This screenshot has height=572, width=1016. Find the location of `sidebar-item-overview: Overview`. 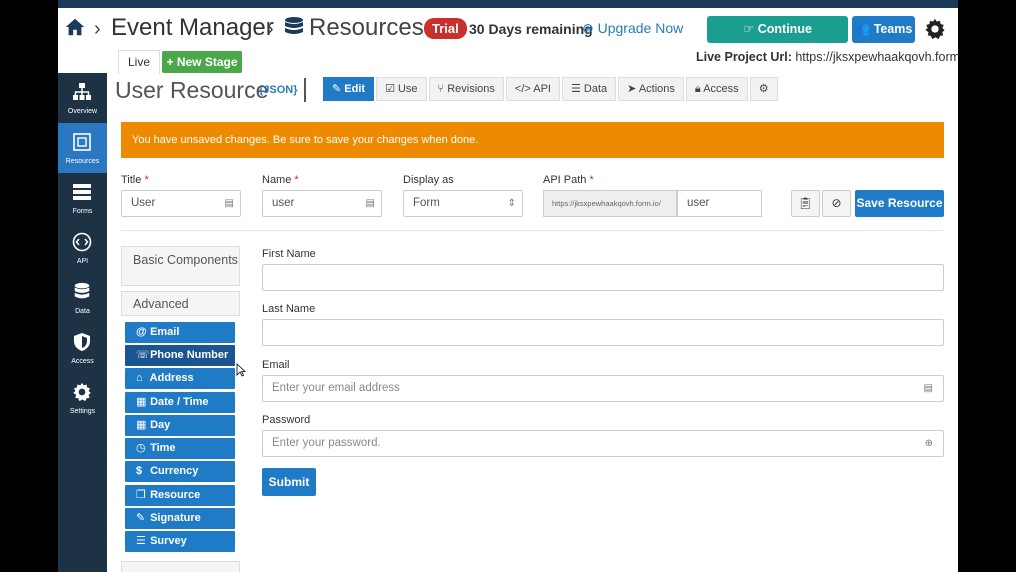

sidebar-item-overview: Overview is located at coordinates (82, 98).